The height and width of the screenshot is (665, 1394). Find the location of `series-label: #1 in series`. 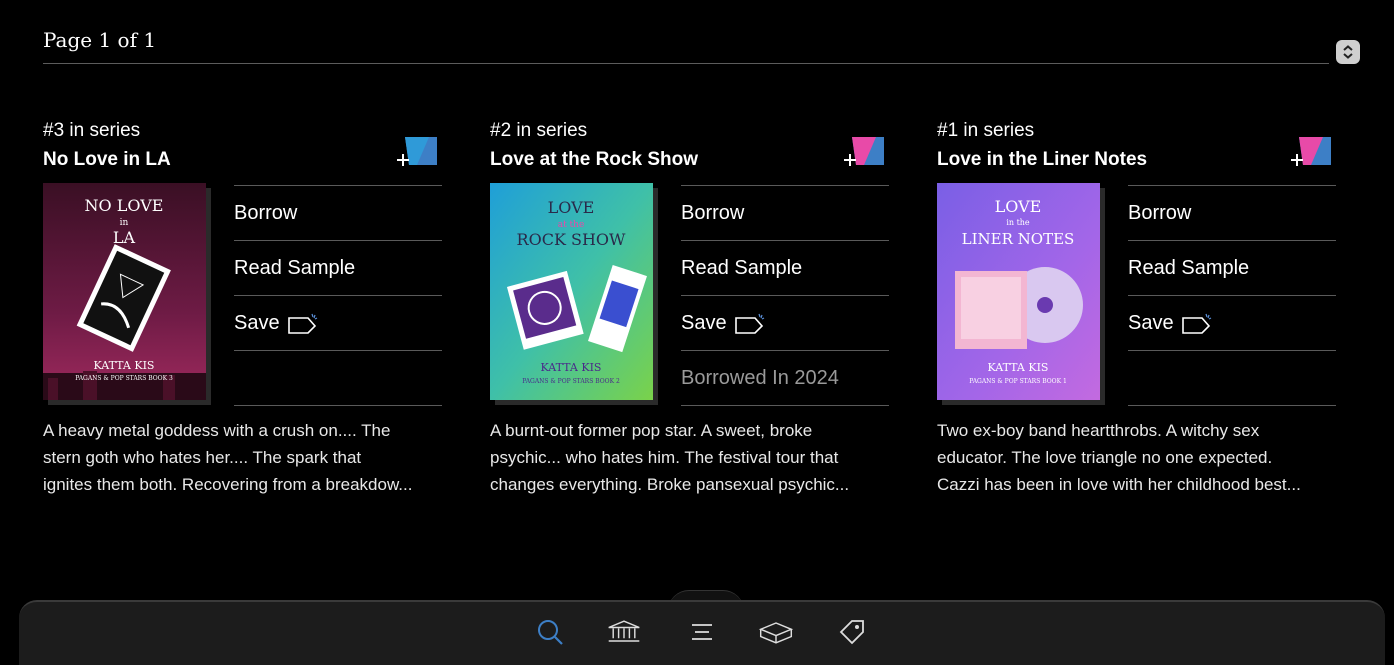

series-label: #1 in series is located at coordinates (986, 130).